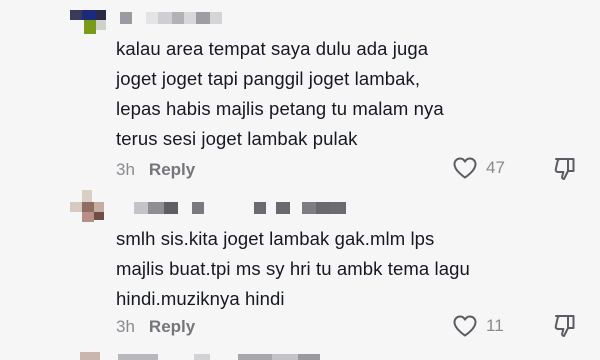 This screenshot has height=360, width=600. I want to click on comment-3-partial, so click(300, 355).